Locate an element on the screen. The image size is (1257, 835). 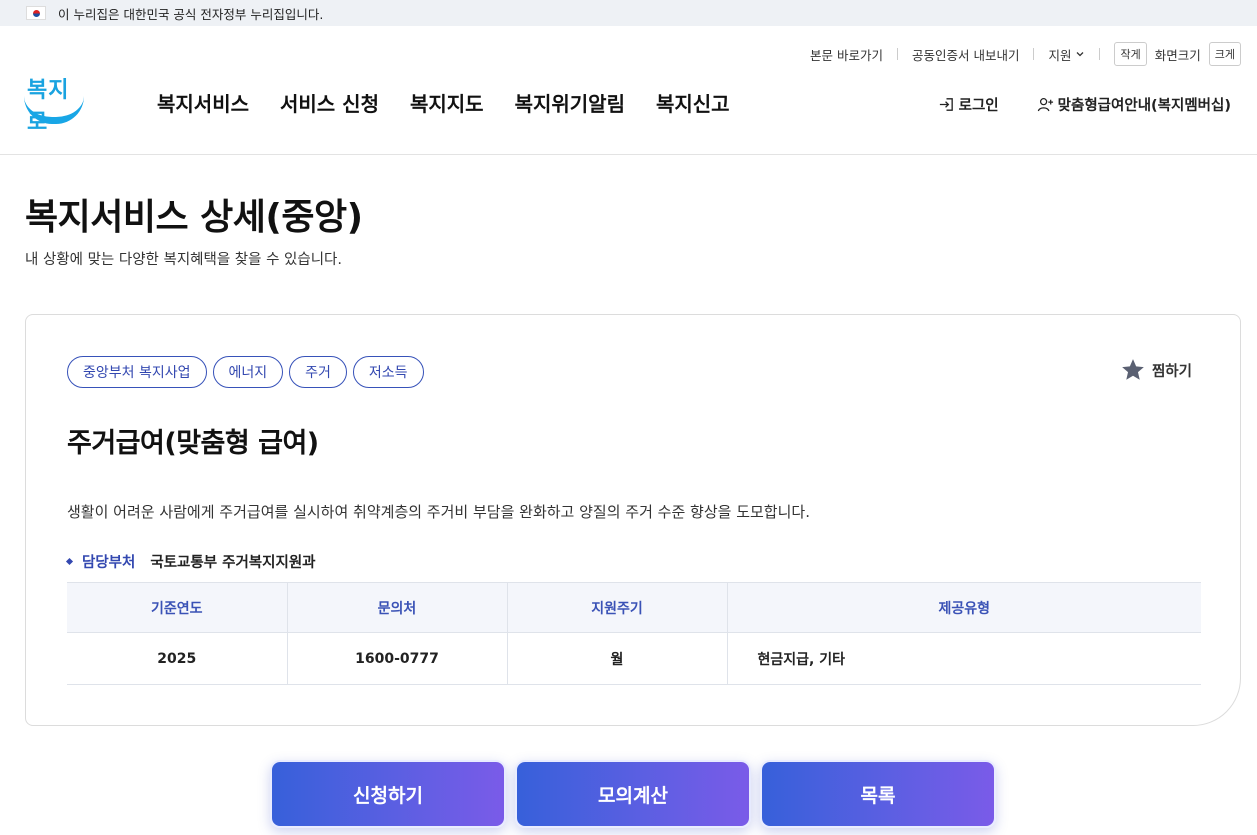
login-label: 로그인 is located at coordinates (978, 106).